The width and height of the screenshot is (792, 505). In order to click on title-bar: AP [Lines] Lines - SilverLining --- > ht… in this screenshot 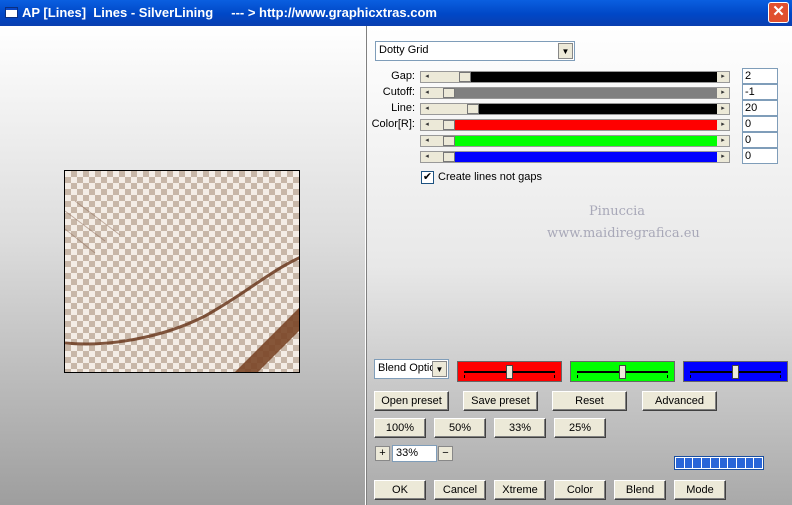, I will do `click(396, 13)`.